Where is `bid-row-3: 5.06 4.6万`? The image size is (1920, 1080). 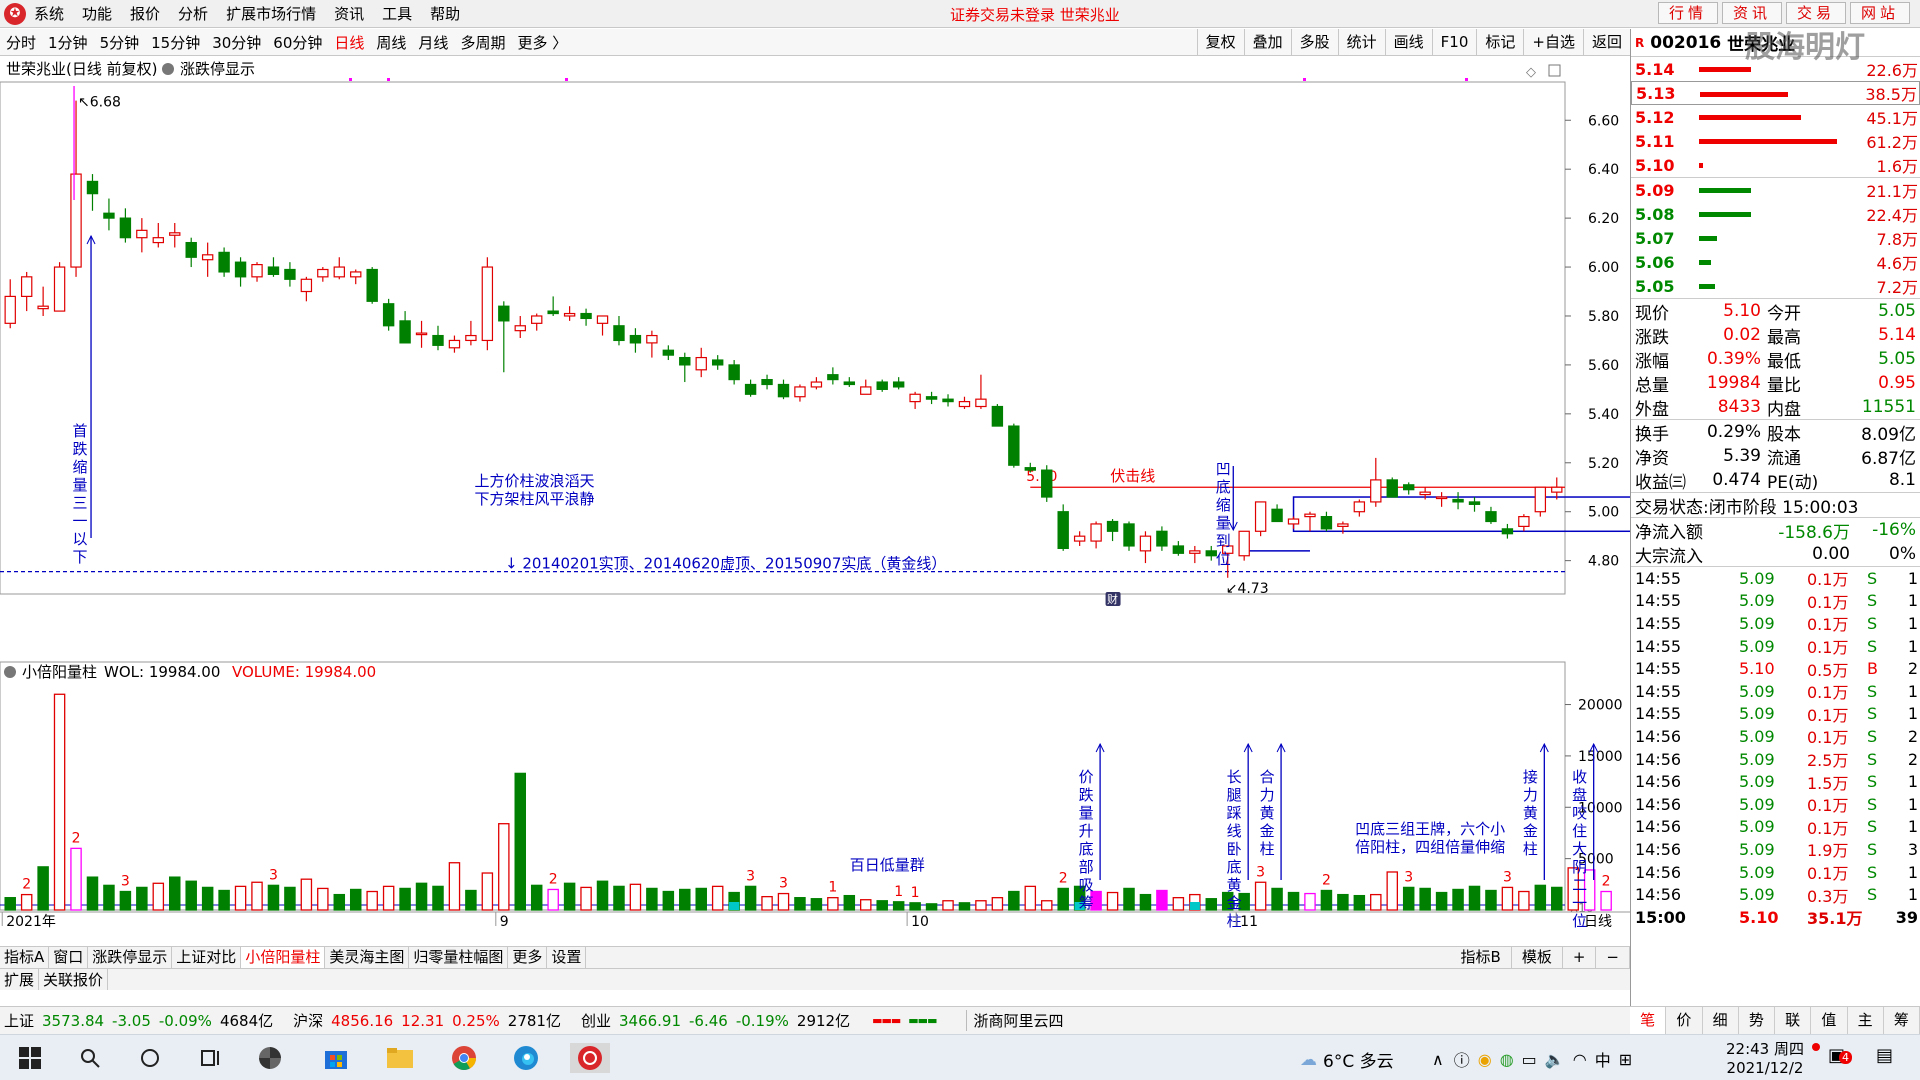
bid-row-3: 5.06 4.6万 is located at coordinates (1775, 262).